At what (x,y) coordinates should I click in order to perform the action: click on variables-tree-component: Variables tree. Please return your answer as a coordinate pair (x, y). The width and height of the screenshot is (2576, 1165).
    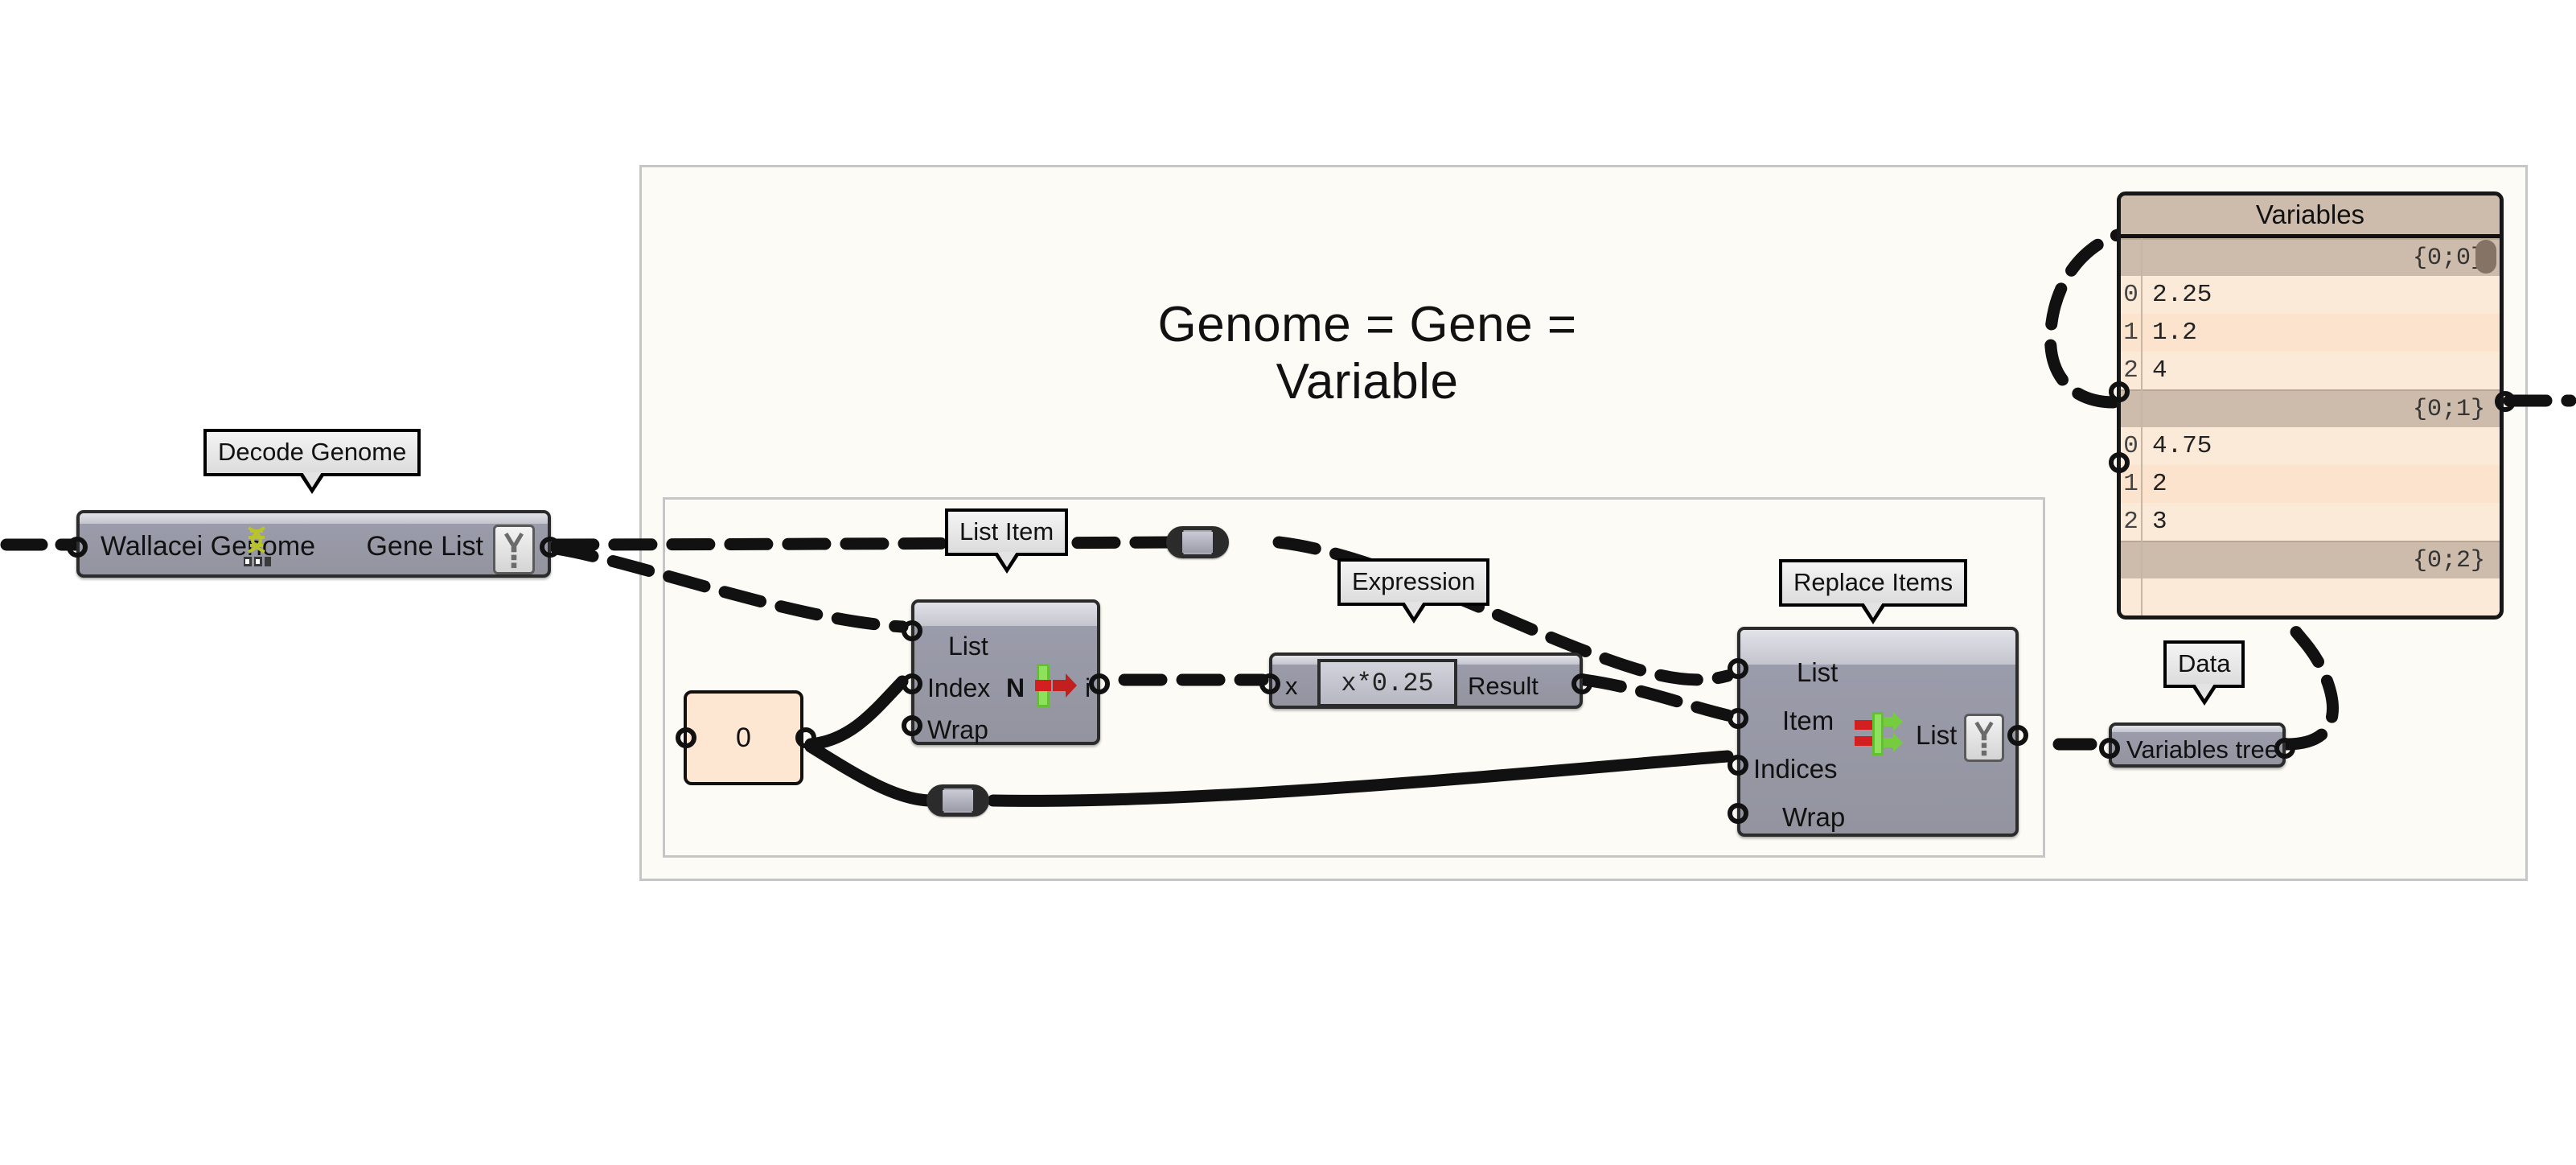
    Looking at the image, I should click on (2197, 745).